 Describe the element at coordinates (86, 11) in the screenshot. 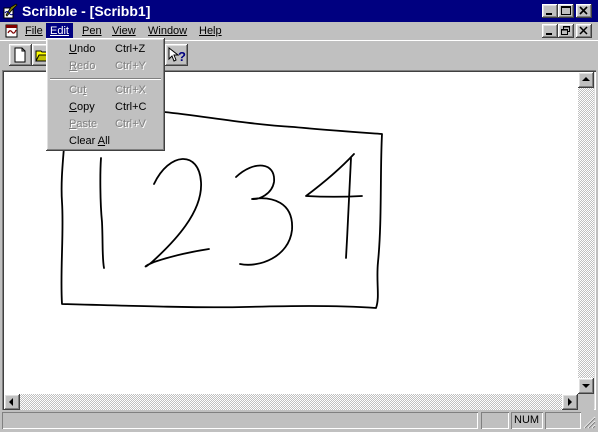

I see `window-title: Scribble - [Scribb1]` at that location.